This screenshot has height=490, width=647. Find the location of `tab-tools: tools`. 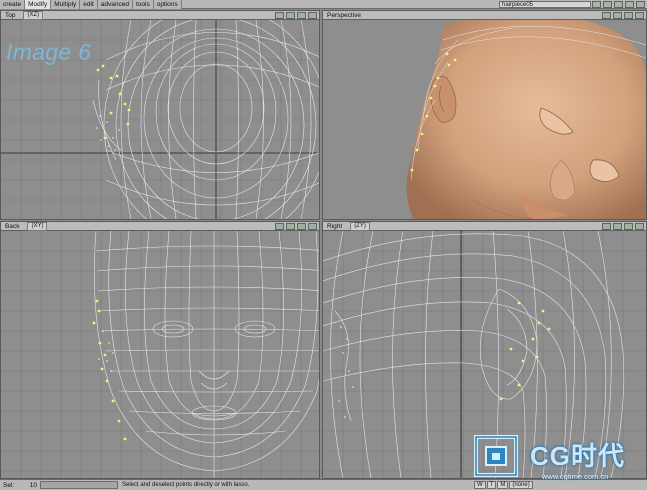

tab-tools: tools is located at coordinates (143, 4).